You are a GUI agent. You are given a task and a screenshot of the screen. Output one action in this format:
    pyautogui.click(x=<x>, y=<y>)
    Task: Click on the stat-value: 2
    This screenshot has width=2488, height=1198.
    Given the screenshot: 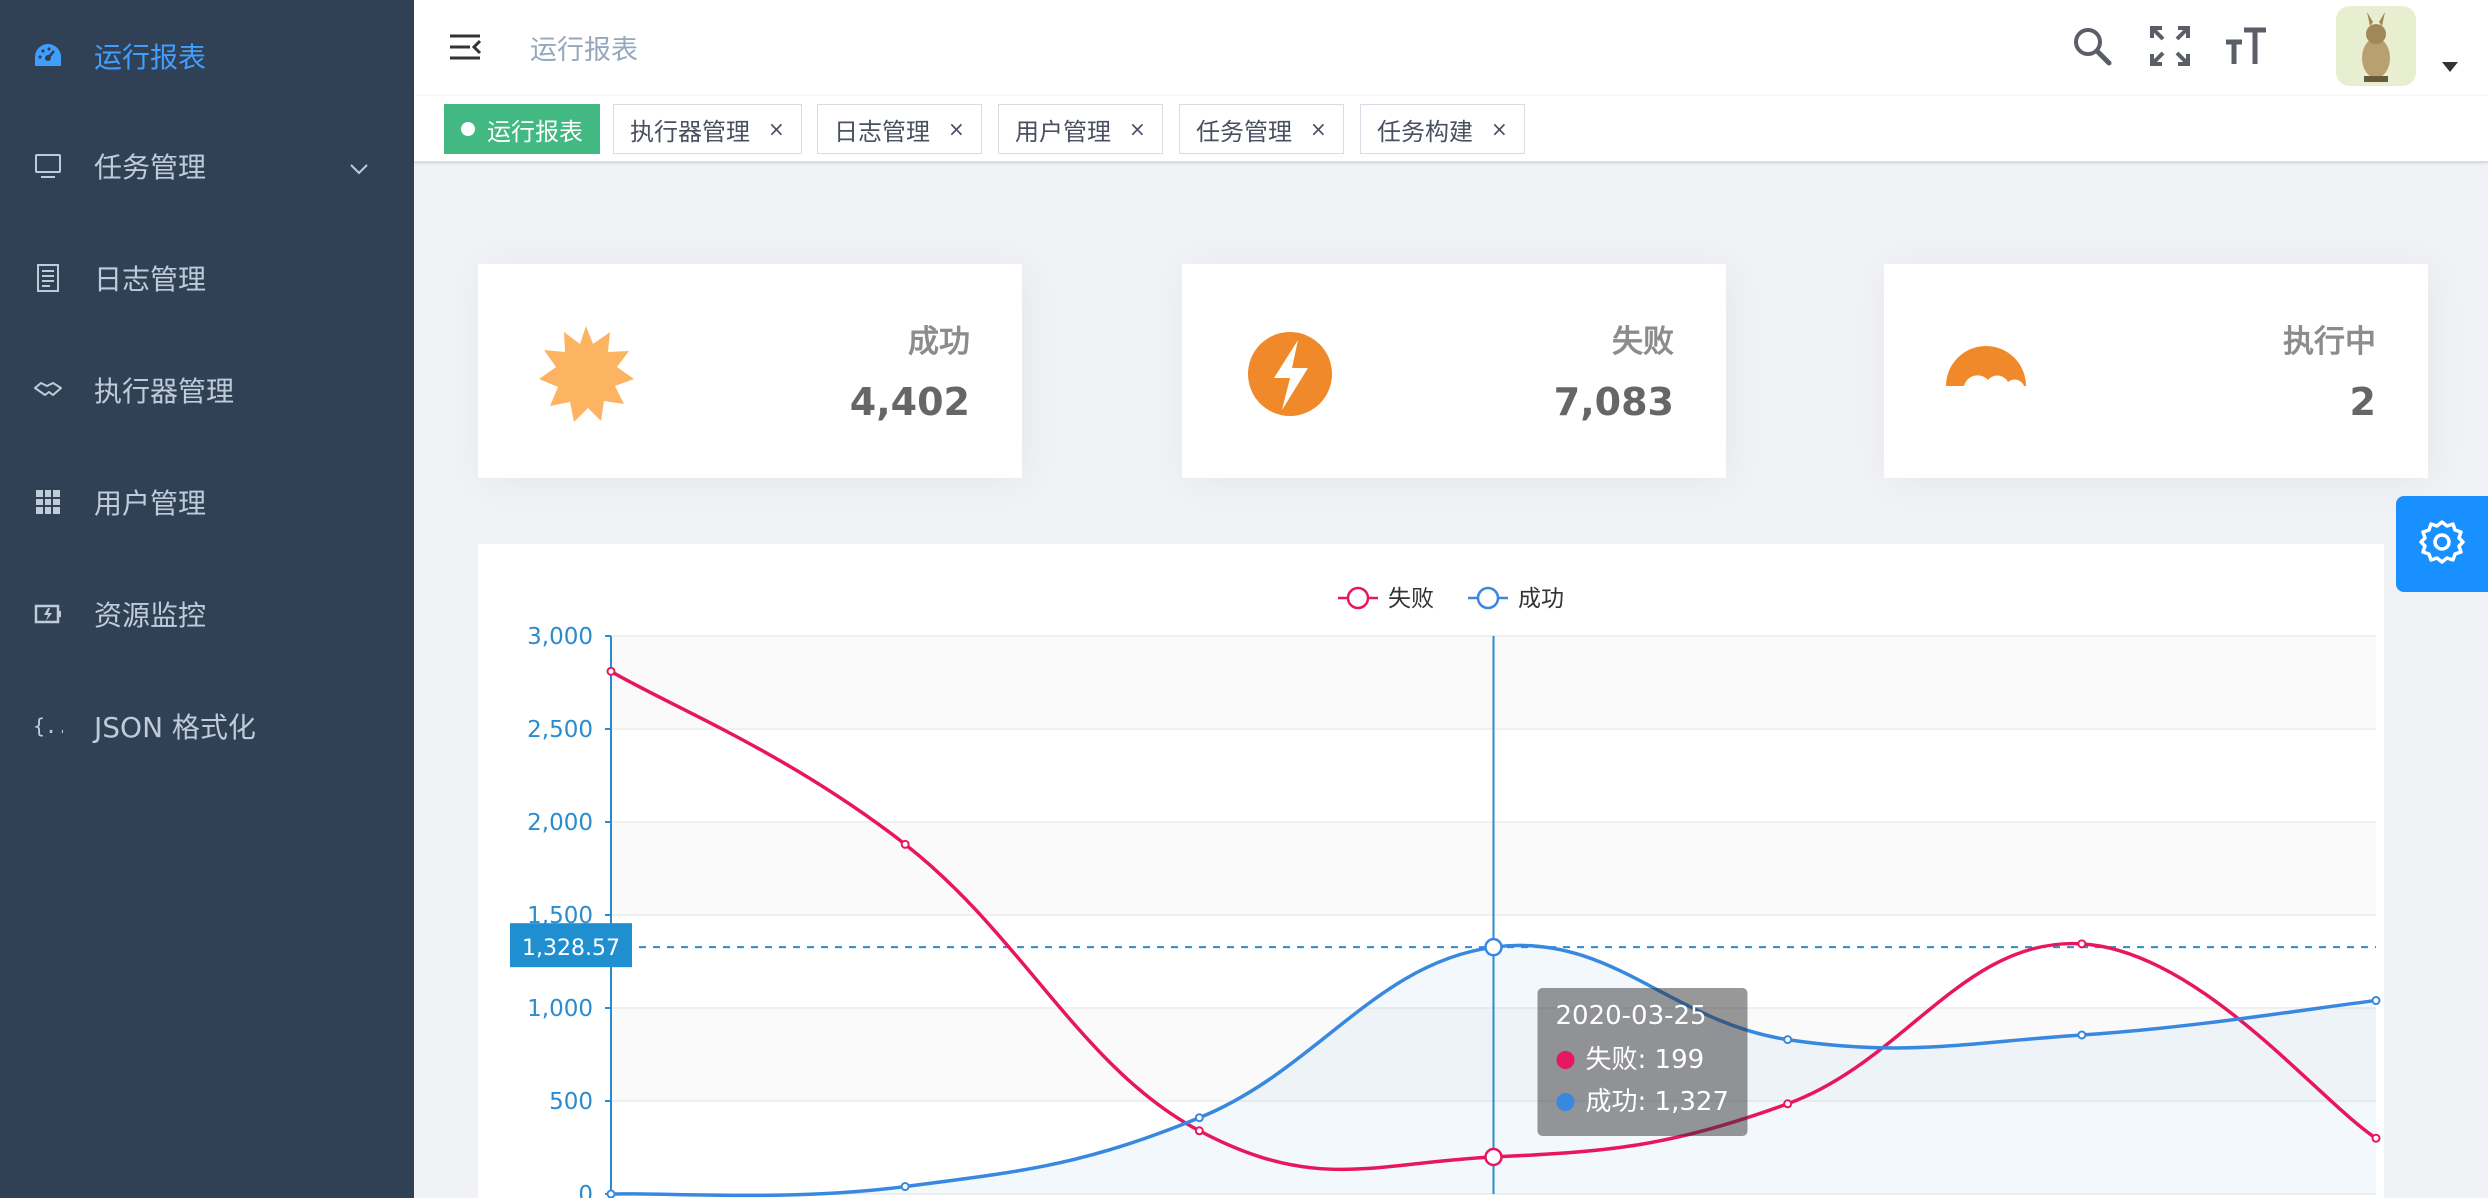 What is the action you would take?
    pyautogui.click(x=2362, y=402)
    